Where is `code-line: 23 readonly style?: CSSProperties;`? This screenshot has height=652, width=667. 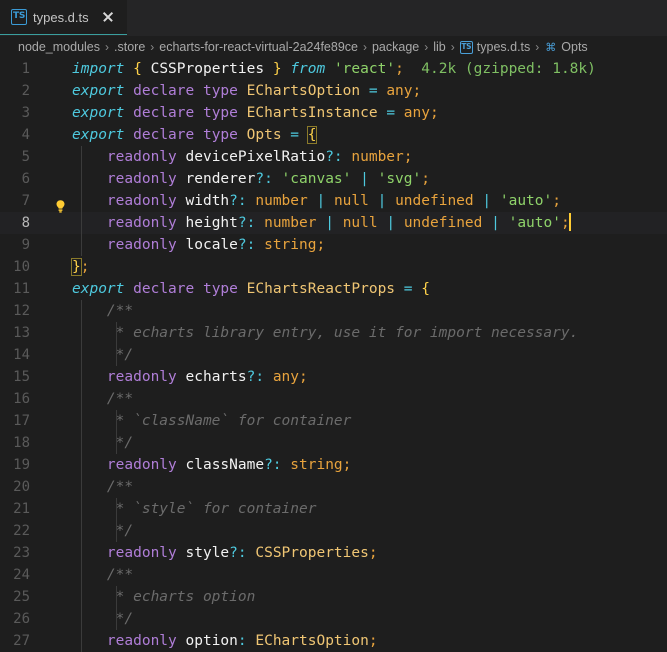
code-line: 23 readonly style?: CSSProperties; is located at coordinates (333, 553).